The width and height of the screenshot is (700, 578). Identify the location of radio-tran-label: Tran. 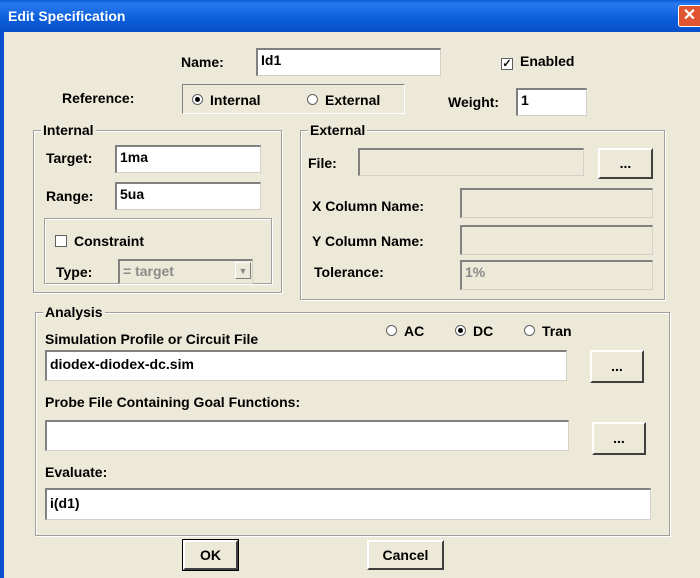
(557, 331).